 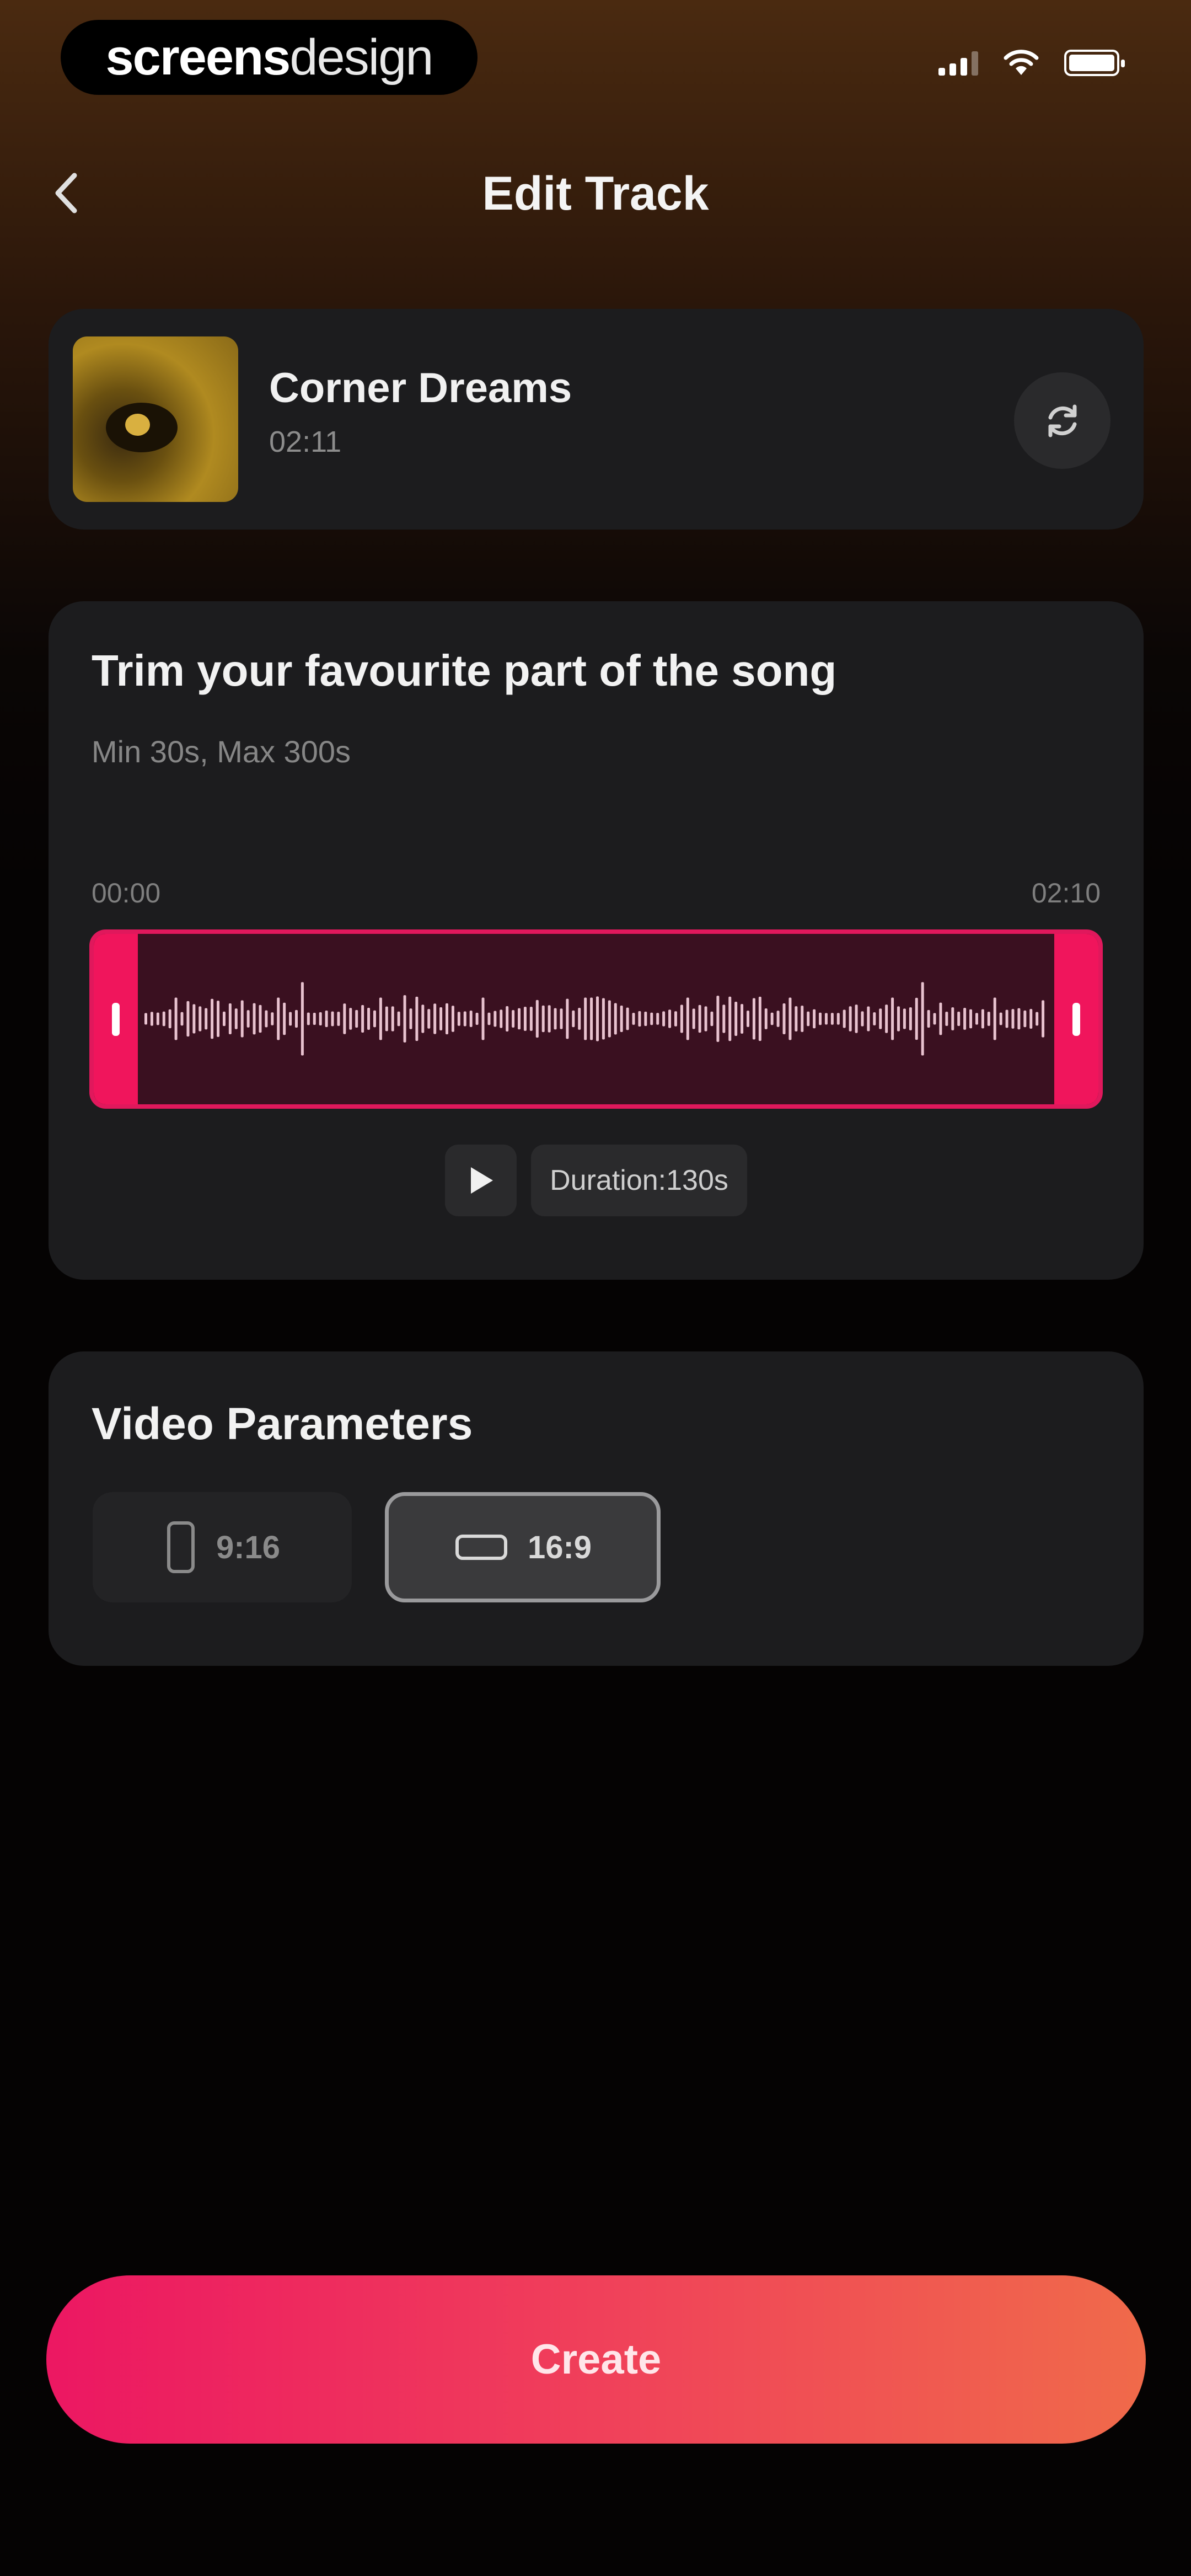 What do you see at coordinates (639, 1180) in the screenshot?
I see `duration-label: Duration:130s` at bounding box center [639, 1180].